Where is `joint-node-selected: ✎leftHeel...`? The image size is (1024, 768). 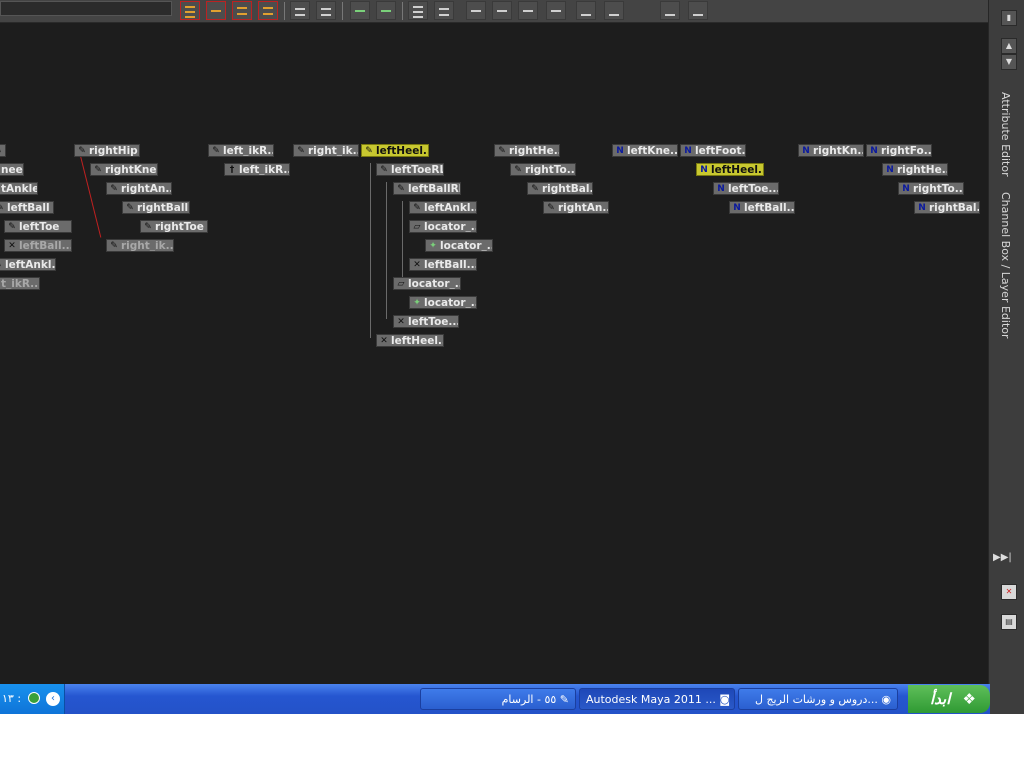
joint-node-selected: ✎leftHeel... is located at coordinates (395, 150).